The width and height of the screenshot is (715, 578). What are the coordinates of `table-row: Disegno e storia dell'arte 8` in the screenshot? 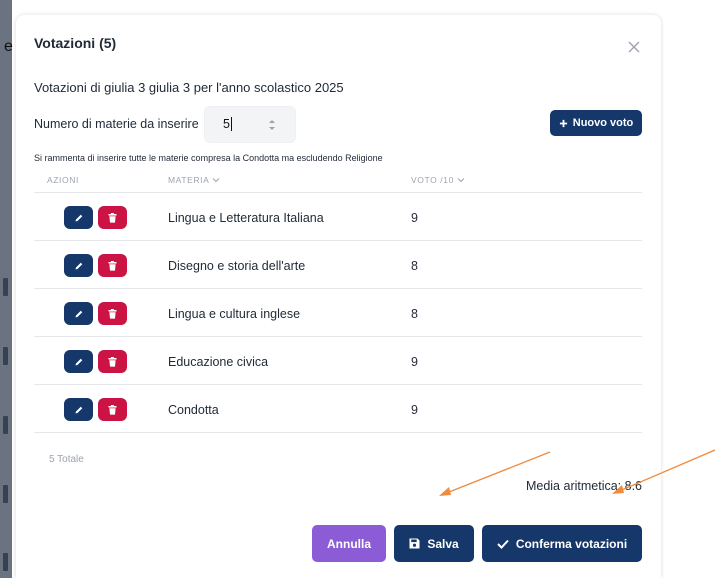 It's located at (338, 264).